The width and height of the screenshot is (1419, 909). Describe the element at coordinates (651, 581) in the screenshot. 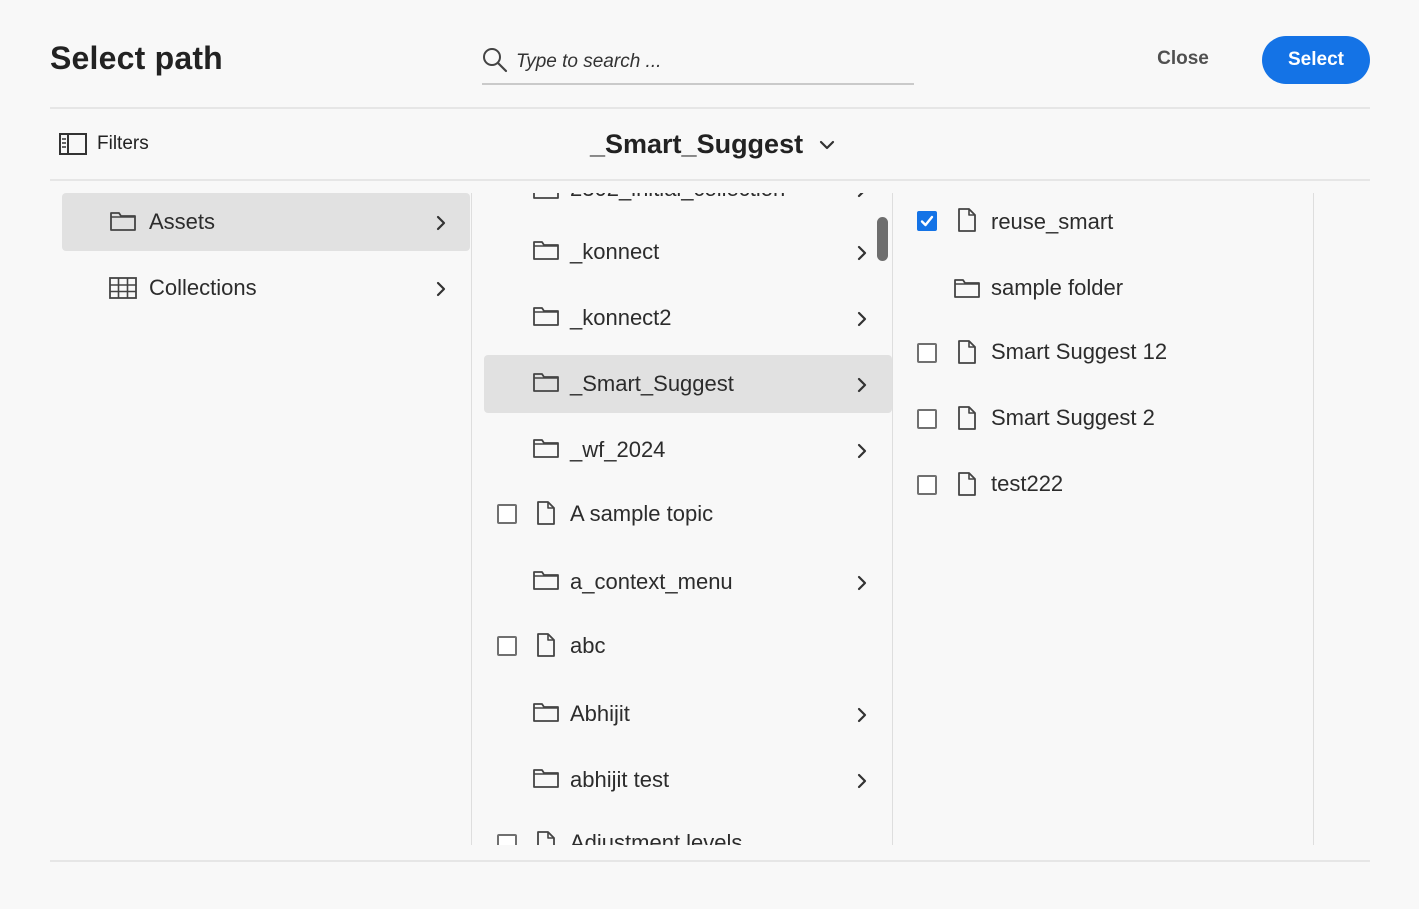

I see `item-label: a_context_menu` at that location.